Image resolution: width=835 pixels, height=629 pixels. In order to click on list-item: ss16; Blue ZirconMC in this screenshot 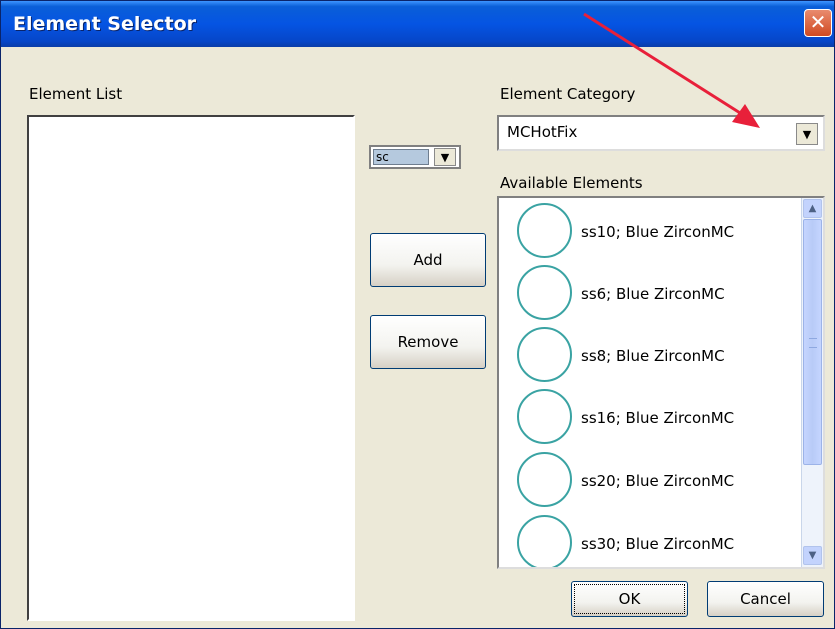, I will do `click(662, 420)`.